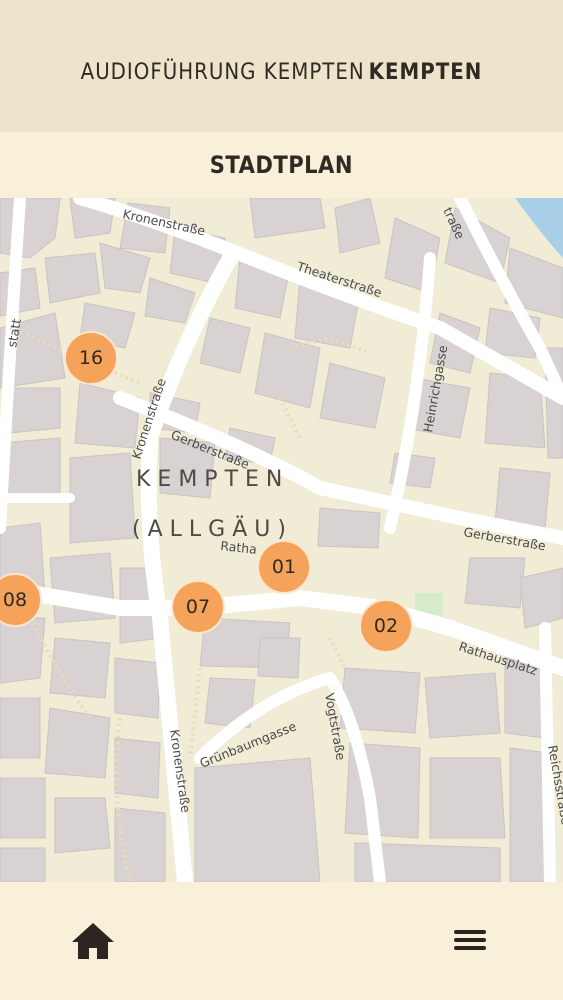  I want to click on section-title: STADTPLAN, so click(281, 165).